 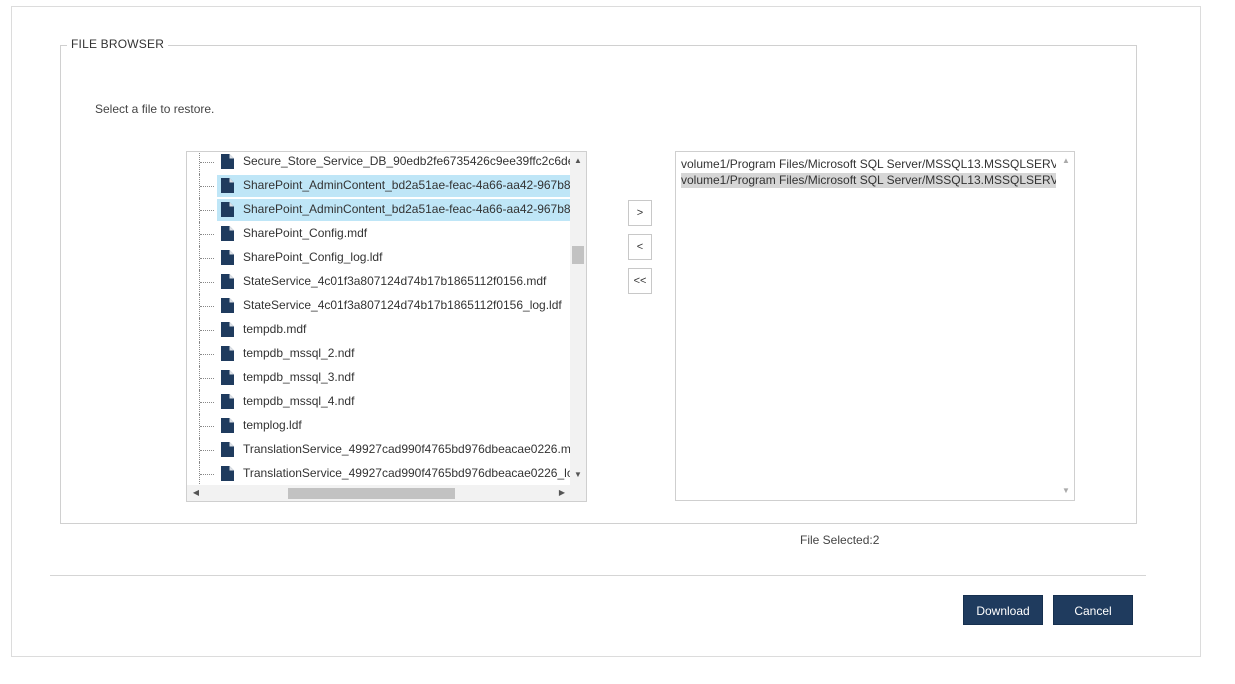 I want to click on scrollbar-corner, so click(x=578, y=493).